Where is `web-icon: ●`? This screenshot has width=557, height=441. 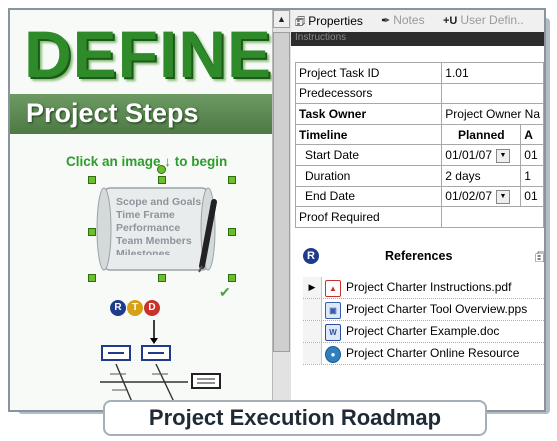 web-icon: ● is located at coordinates (333, 354).